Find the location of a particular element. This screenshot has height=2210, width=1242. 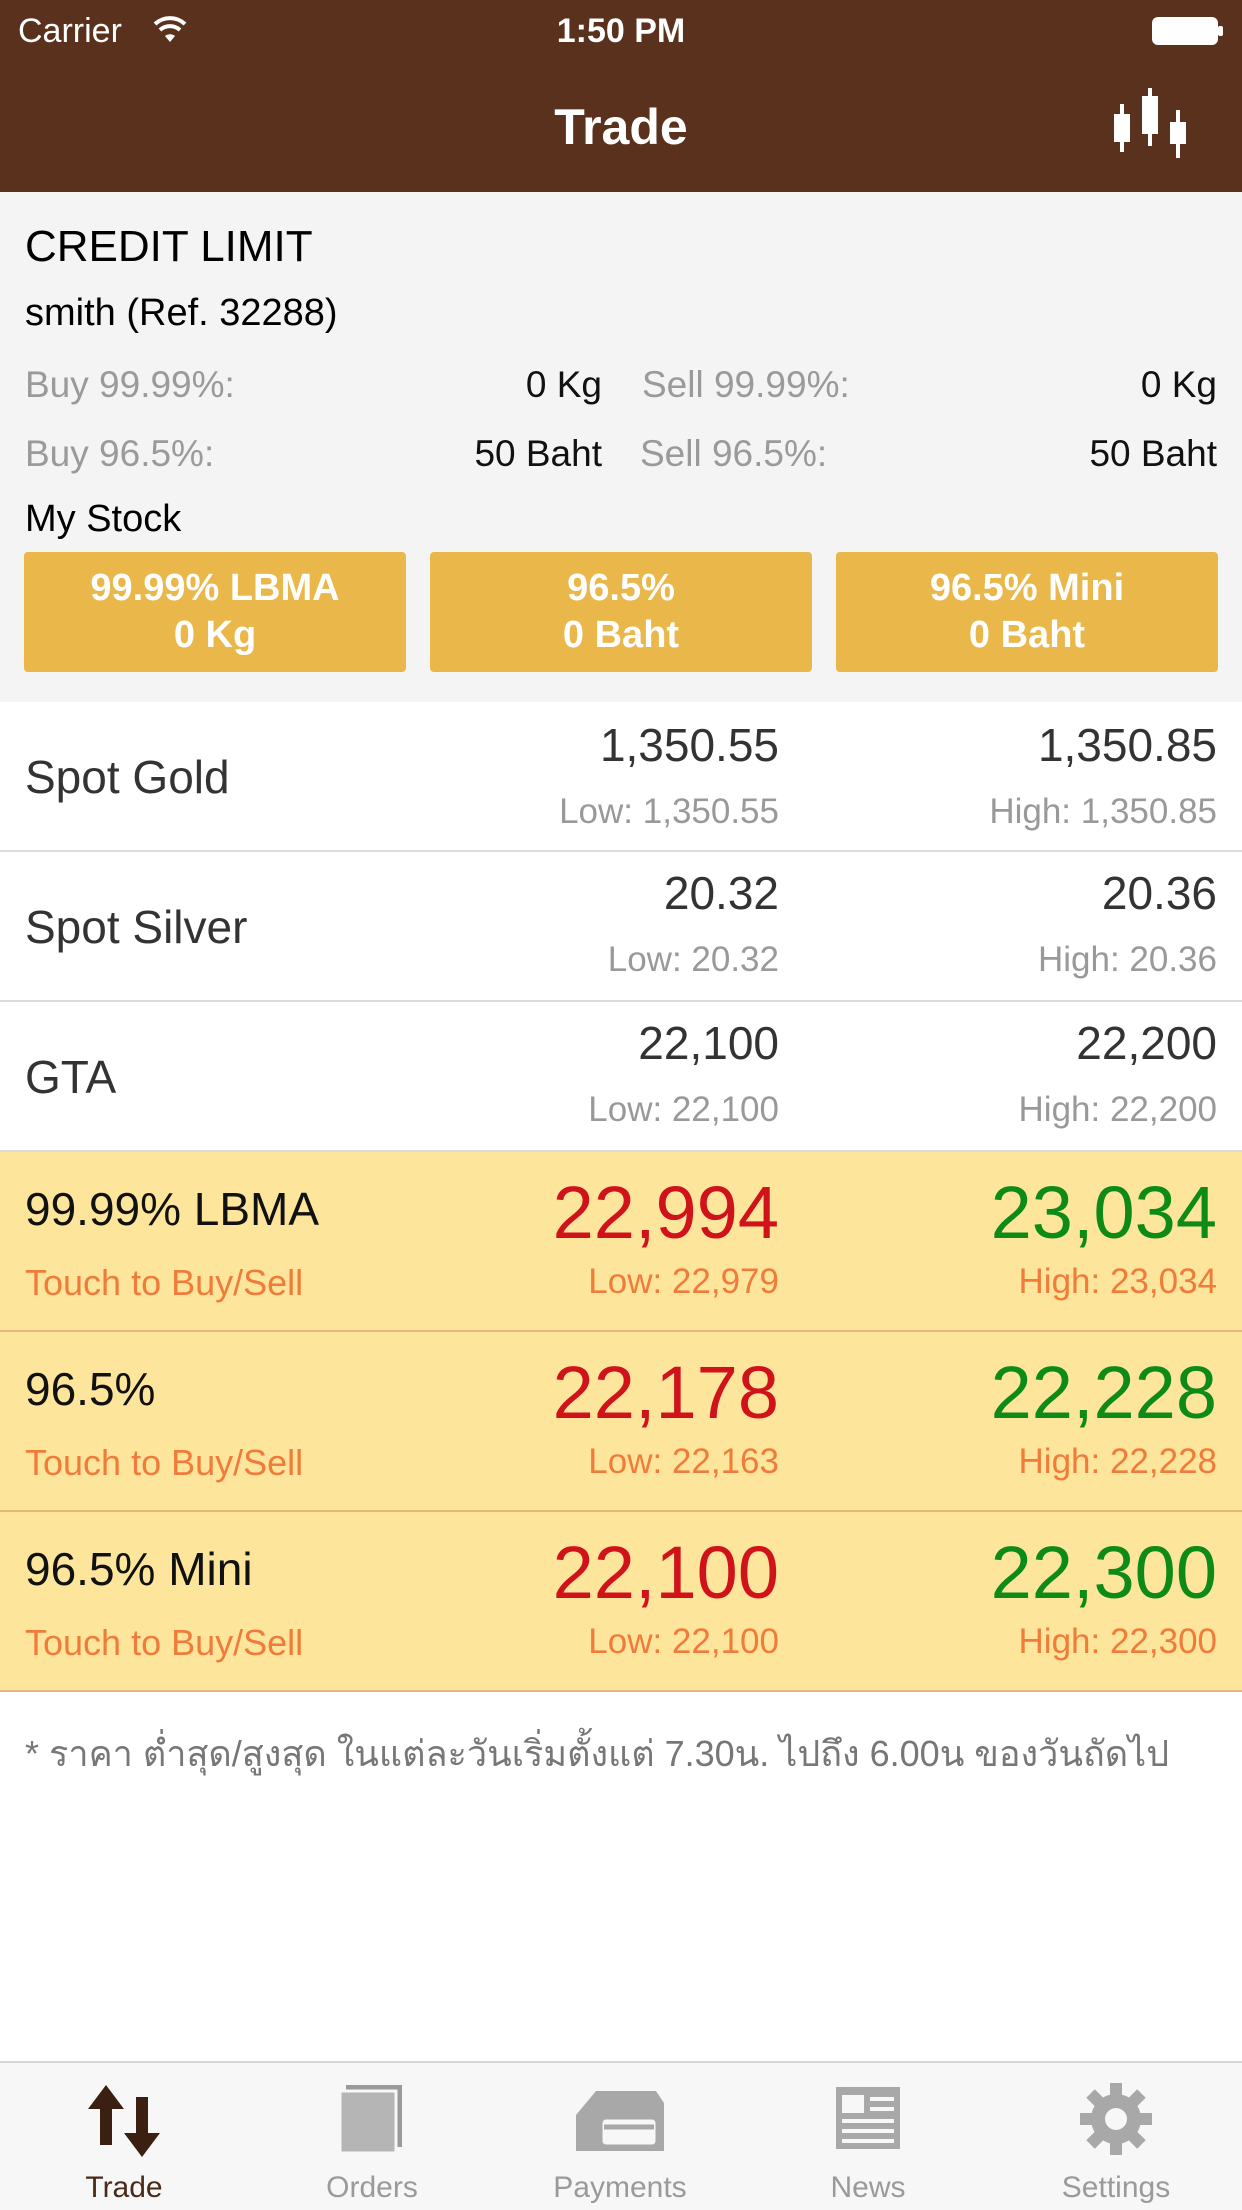

account-user: smith (Ref. 32288) is located at coordinates (181, 313).